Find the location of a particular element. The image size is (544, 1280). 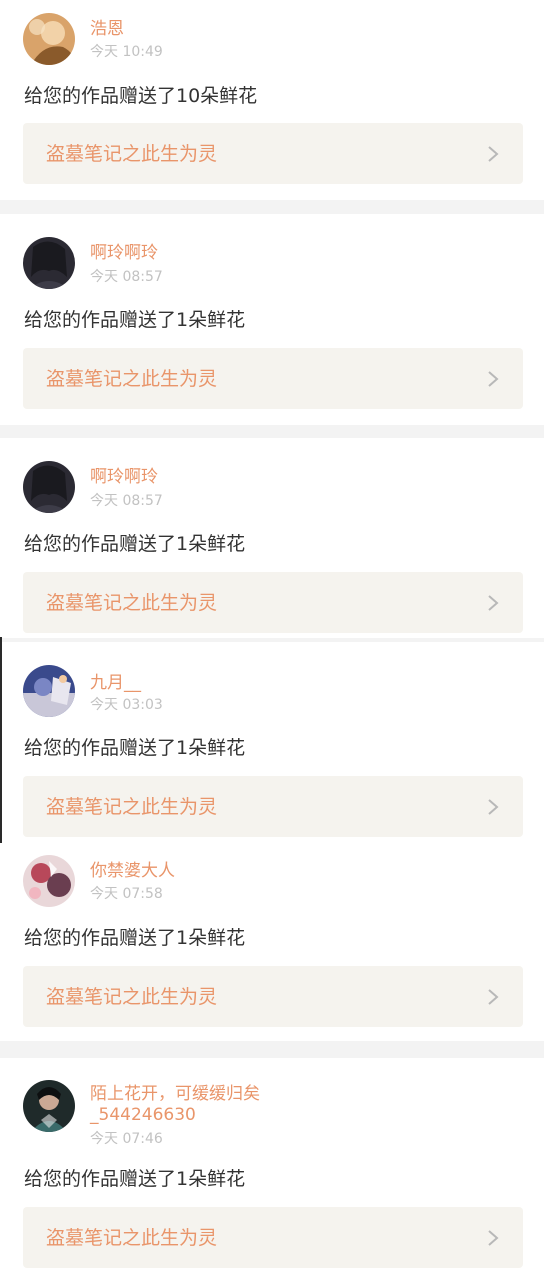

timestamp: 今天 07:58 is located at coordinates (126, 894).